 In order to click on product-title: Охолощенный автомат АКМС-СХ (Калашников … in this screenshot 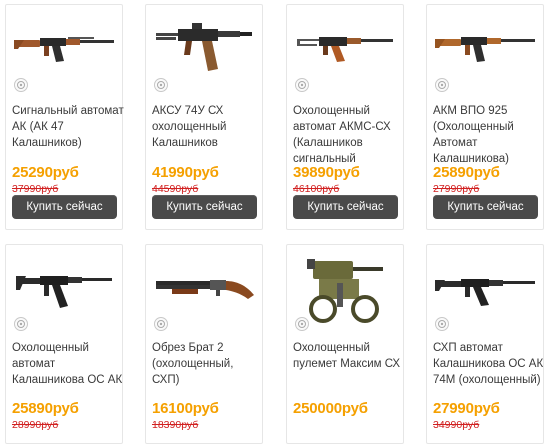, I will do `click(349, 135)`.